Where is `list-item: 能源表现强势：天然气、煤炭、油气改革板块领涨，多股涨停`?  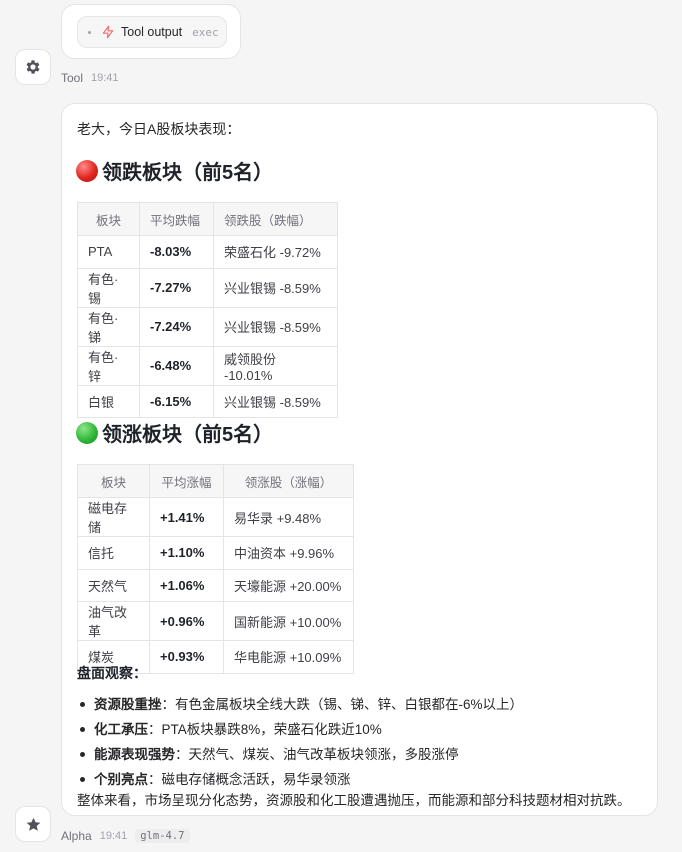
list-item: 能源表现强势：天然气、煤炭、油气改革板块领涨，多股涨停 is located at coordinates (300, 754).